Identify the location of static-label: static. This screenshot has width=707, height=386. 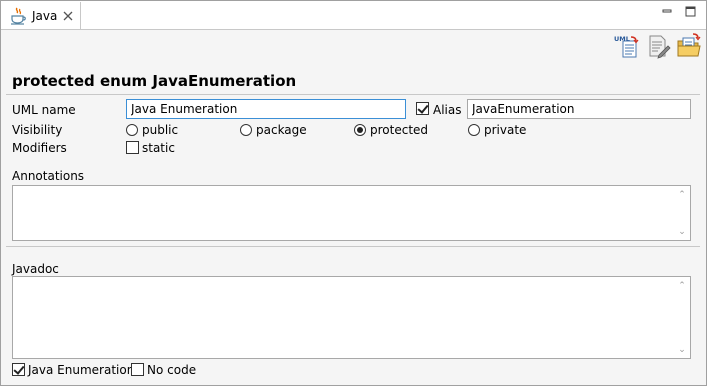
(158, 148).